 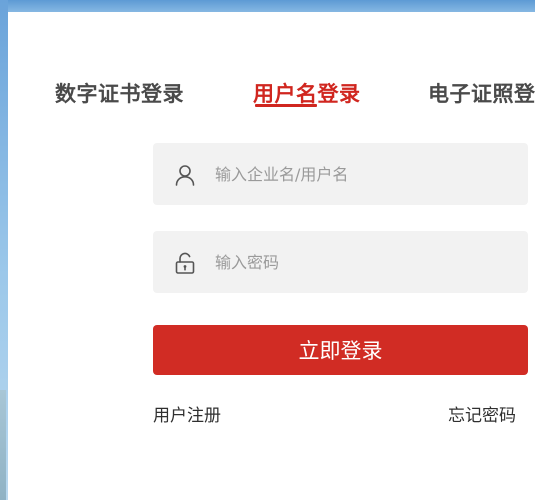 I want to click on username-input, so click(x=365, y=174).